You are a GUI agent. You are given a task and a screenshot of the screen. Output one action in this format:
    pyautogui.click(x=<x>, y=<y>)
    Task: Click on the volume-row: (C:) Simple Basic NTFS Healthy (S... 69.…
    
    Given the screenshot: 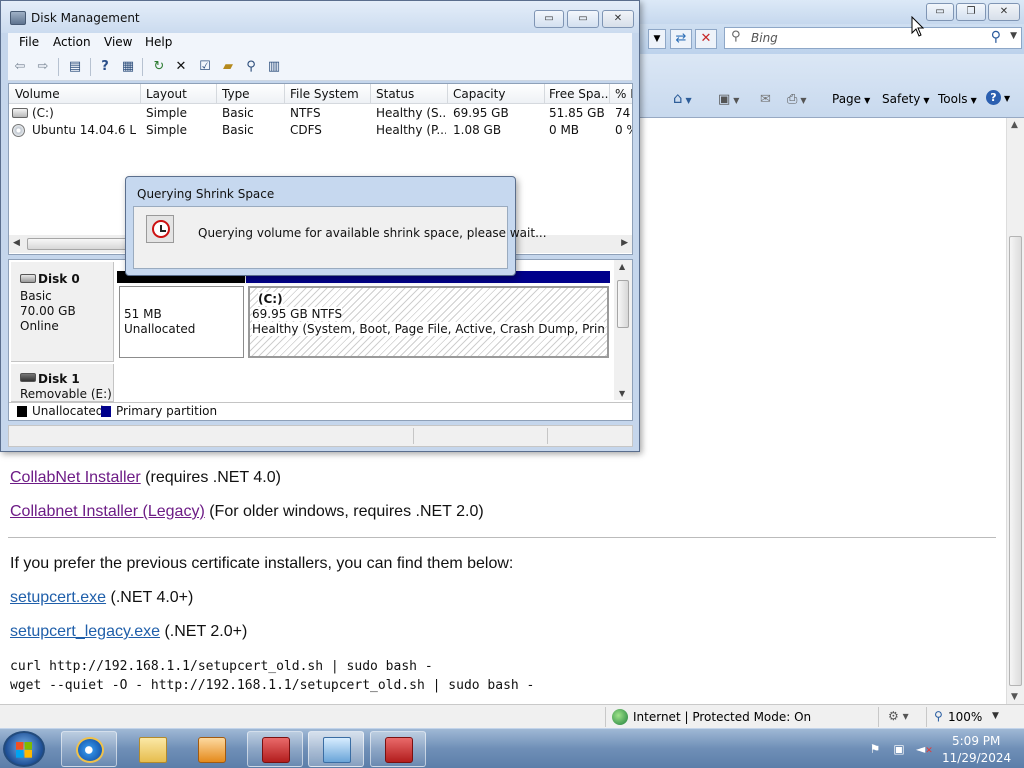 What is the action you would take?
    pyautogui.click(x=320, y=113)
    